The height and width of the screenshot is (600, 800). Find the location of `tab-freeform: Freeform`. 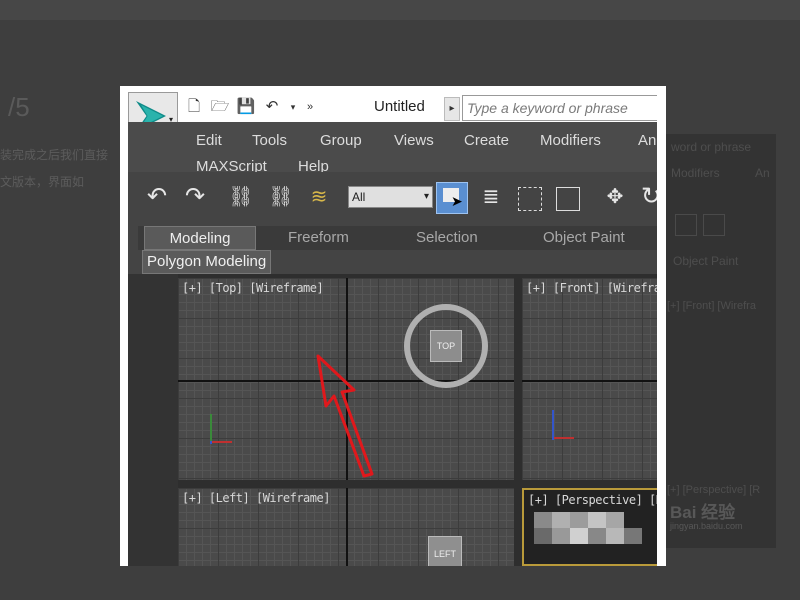

tab-freeform: Freeform is located at coordinates (318, 237).